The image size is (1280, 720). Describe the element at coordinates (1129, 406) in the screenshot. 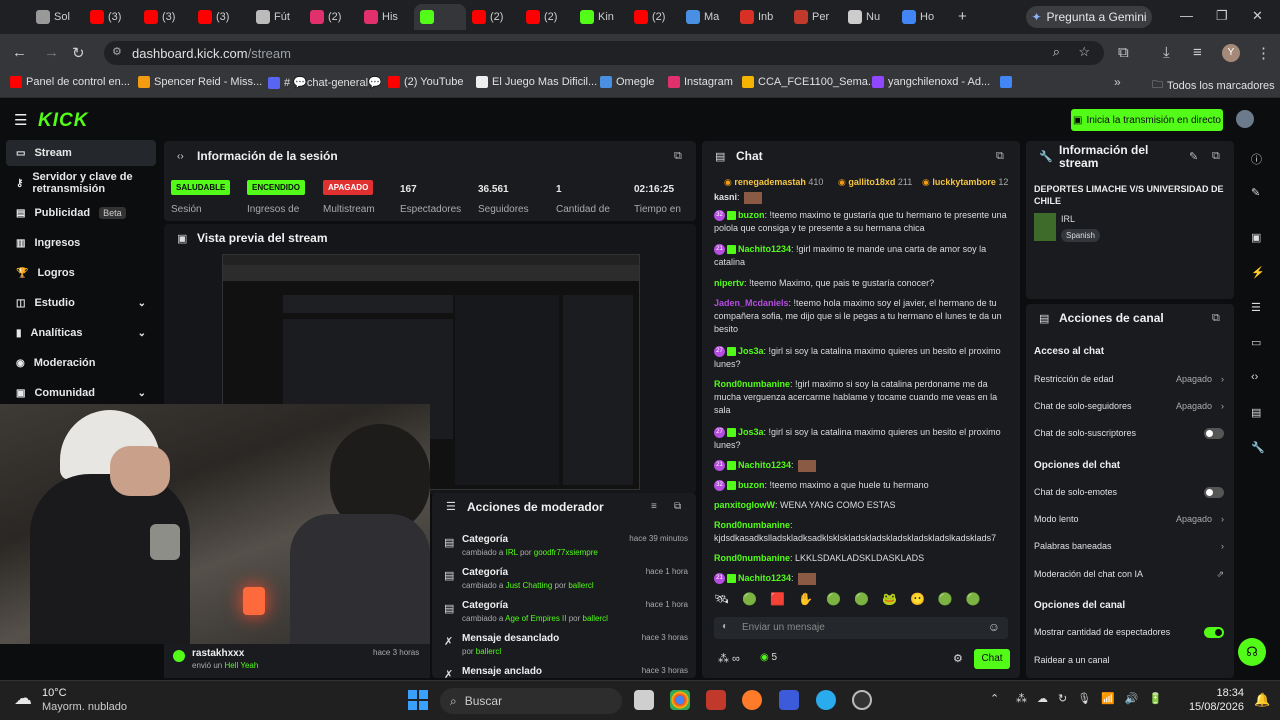

I see `followers-only-row: Chat de solo-seguidores Apagado ›` at that location.